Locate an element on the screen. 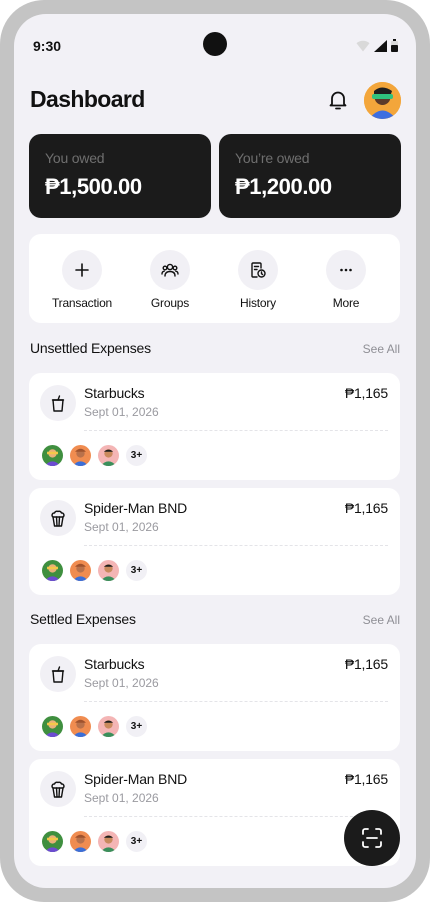  page-title: Dashboard is located at coordinates (87, 99).